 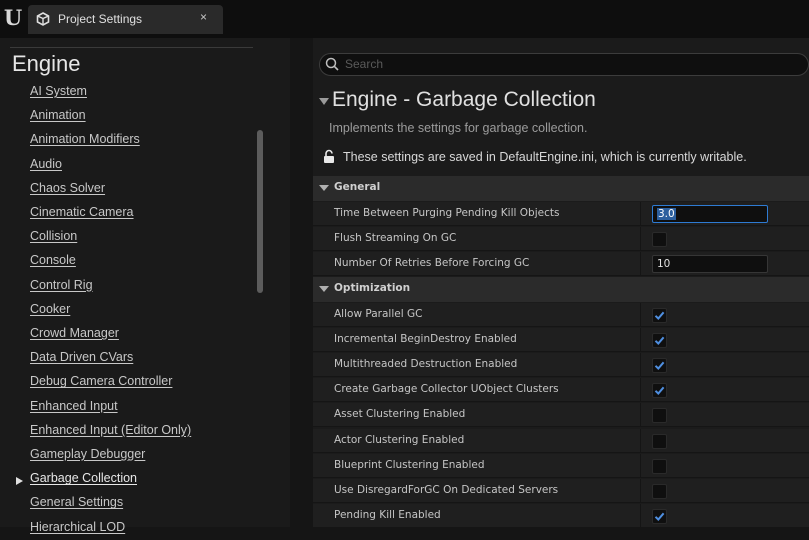 What do you see at coordinates (357, 187) in the screenshot?
I see `group-label: General` at bounding box center [357, 187].